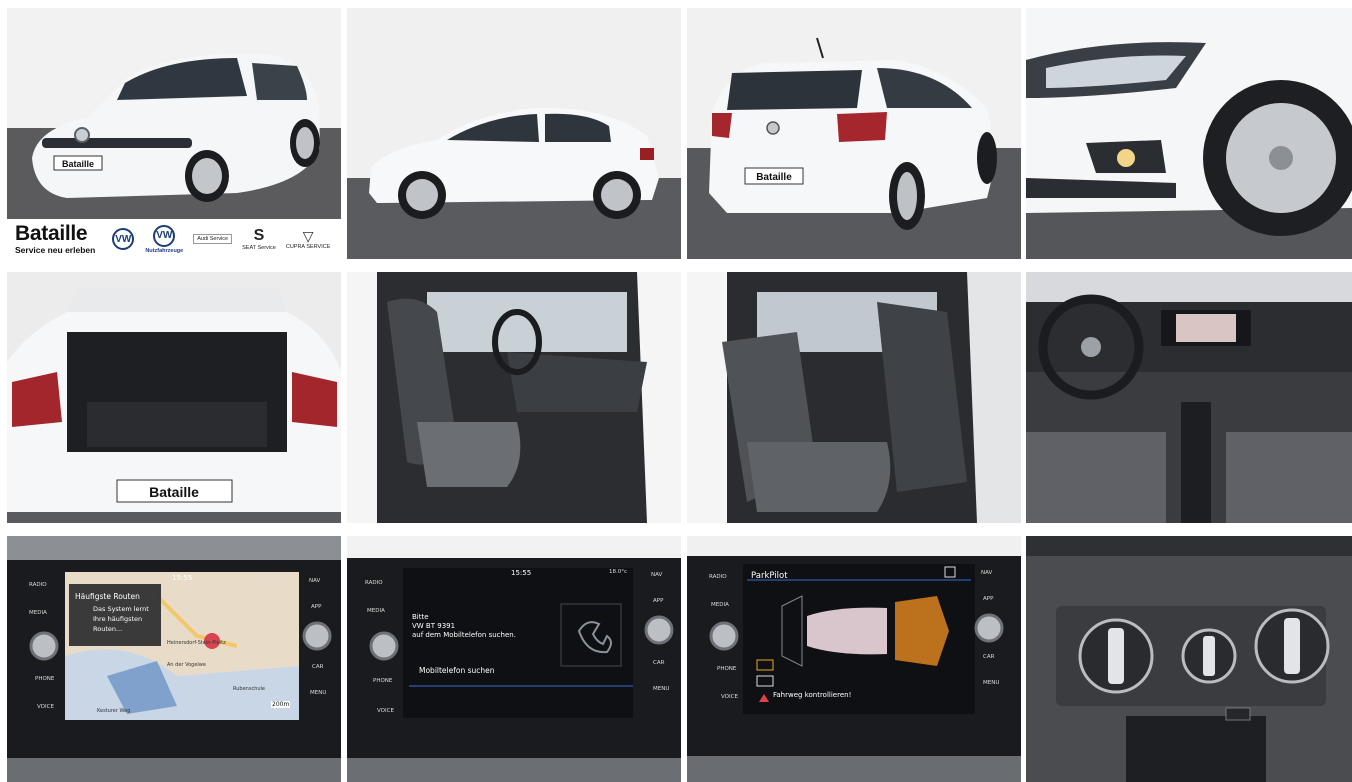  What do you see at coordinates (420, 617) in the screenshot?
I see `phone-message-line: Bitte` at bounding box center [420, 617].